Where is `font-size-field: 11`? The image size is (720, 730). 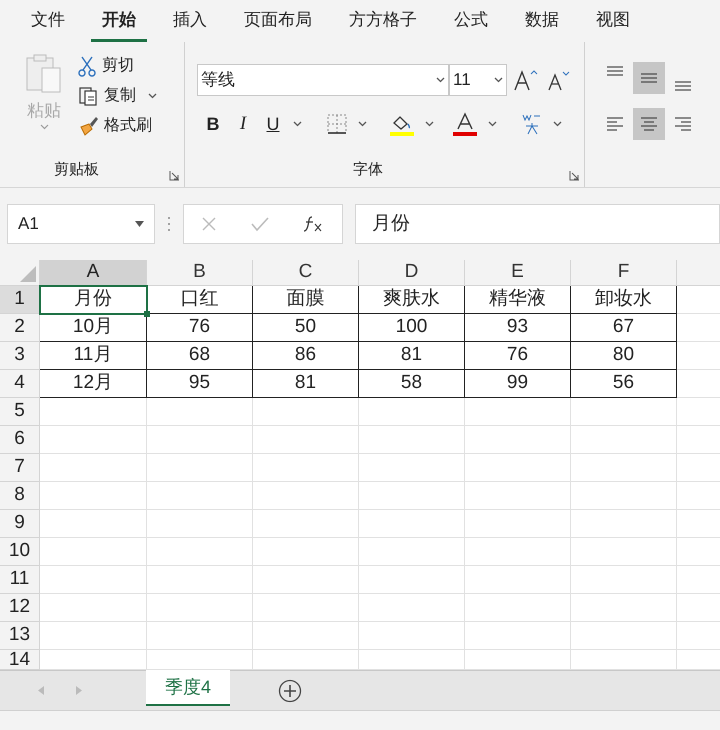
font-size-field: 11 is located at coordinates (478, 80).